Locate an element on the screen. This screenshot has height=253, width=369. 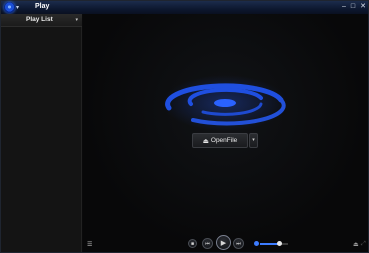
stop-icon: ■ is located at coordinates (192, 243).